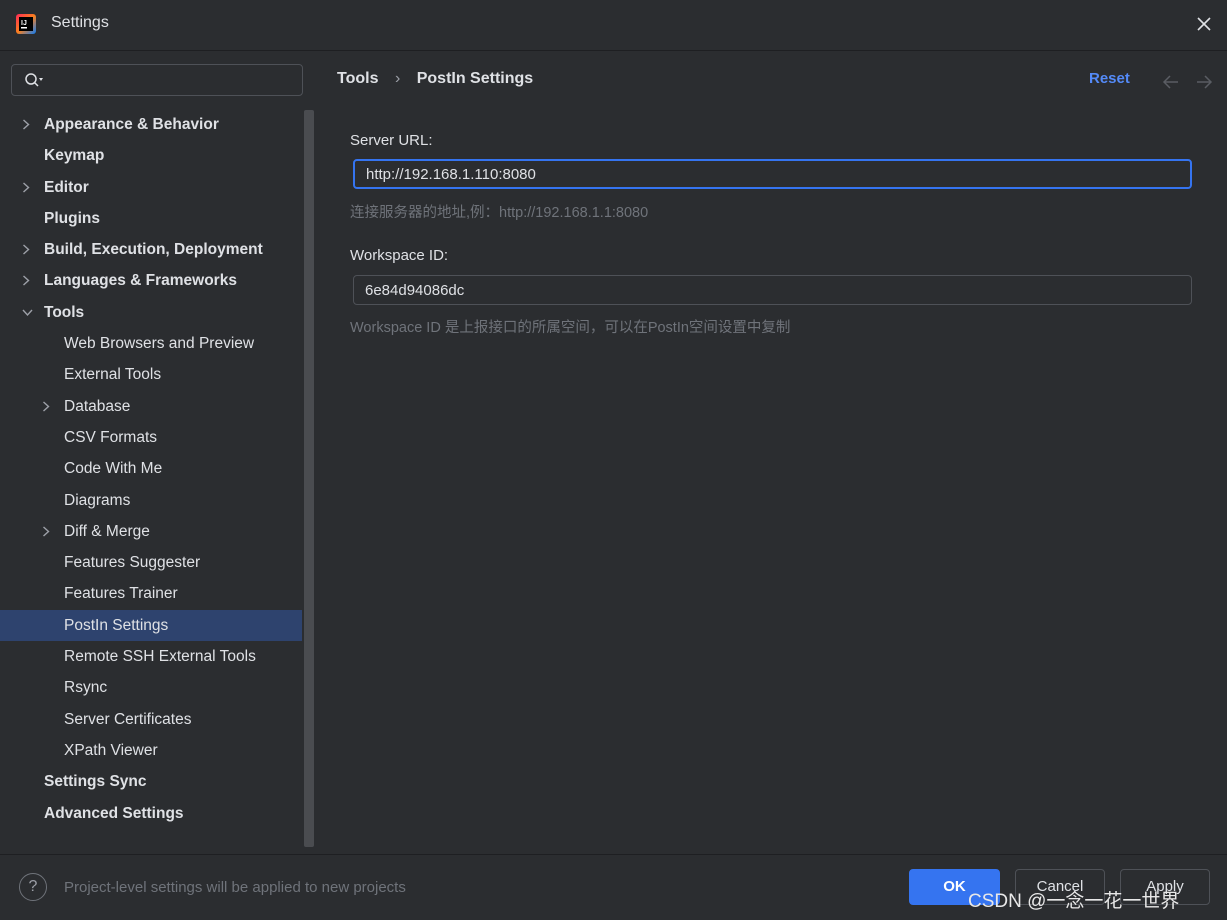 The width and height of the screenshot is (1227, 920). Describe the element at coordinates (33, 887) in the screenshot. I see `help-button: ?` at that location.